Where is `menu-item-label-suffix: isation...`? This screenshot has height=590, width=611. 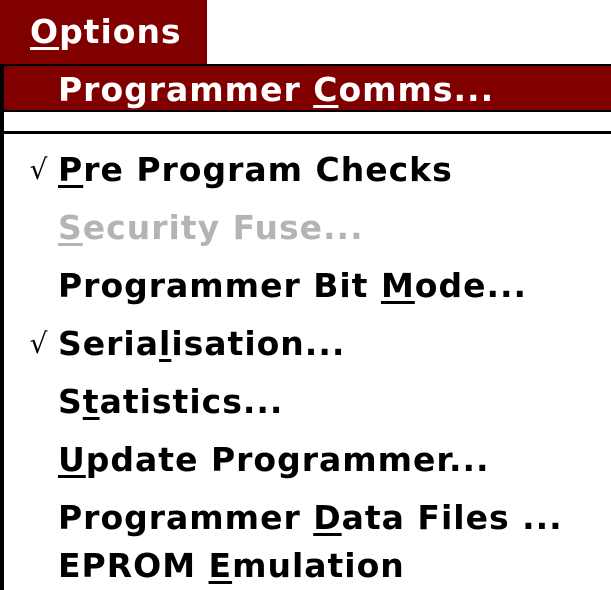
menu-item-label-suffix: isation... is located at coordinates (258, 343).